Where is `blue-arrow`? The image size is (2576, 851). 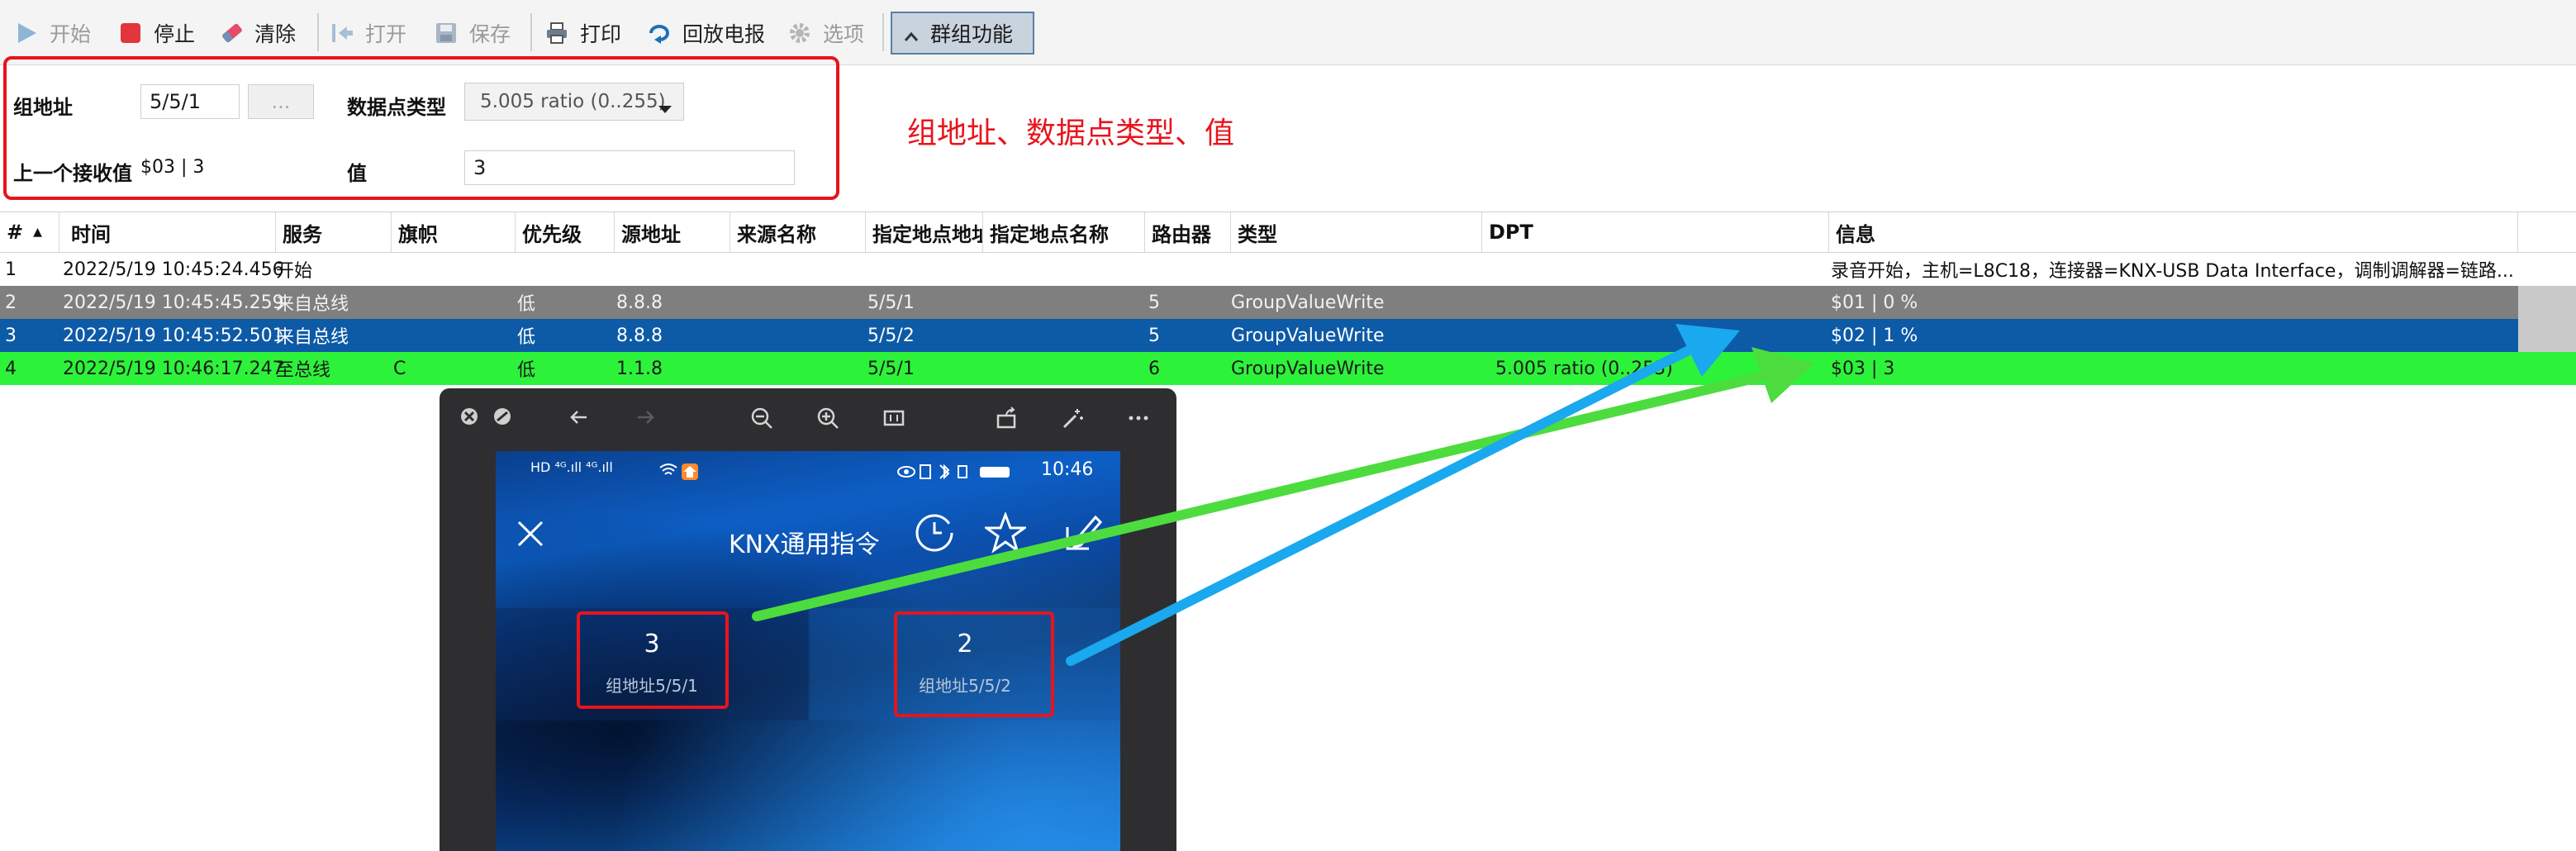 blue-arrow is located at coordinates (1403, 495).